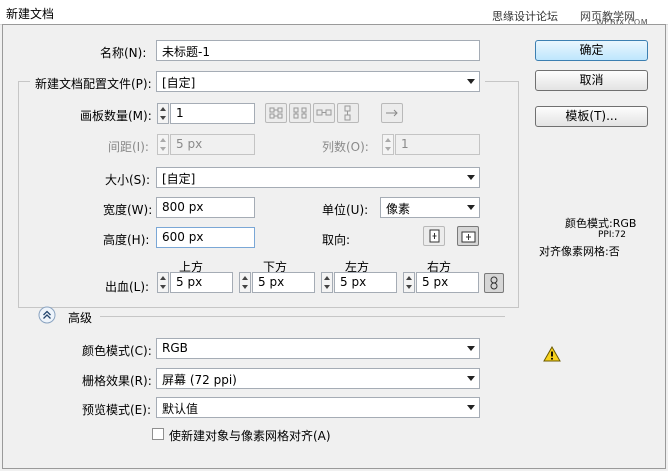  I want to click on height-input: 600 px, so click(205, 237).